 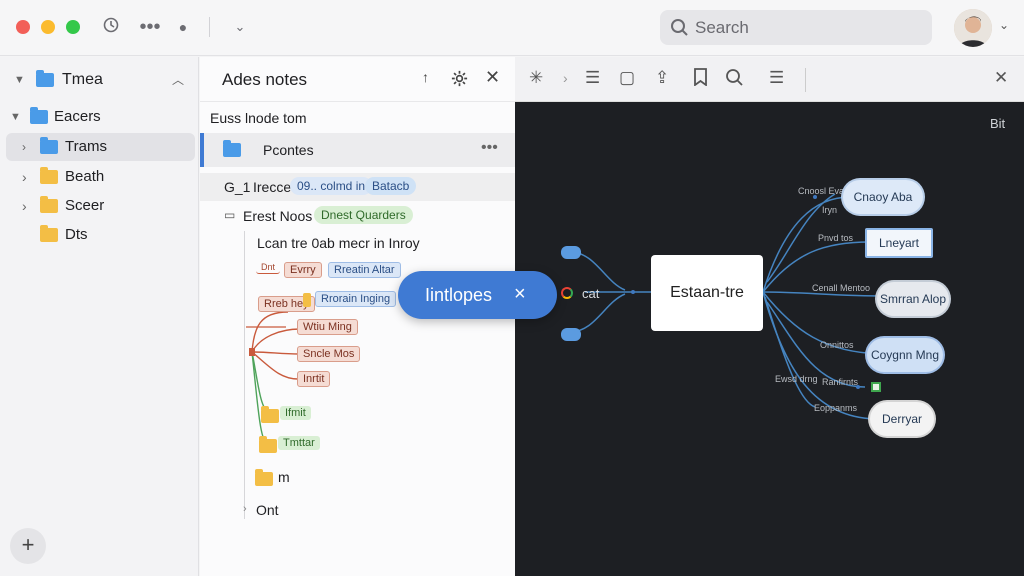 What do you see at coordinates (734, 80) in the screenshot?
I see `search-icon` at bounding box center [734, 80].